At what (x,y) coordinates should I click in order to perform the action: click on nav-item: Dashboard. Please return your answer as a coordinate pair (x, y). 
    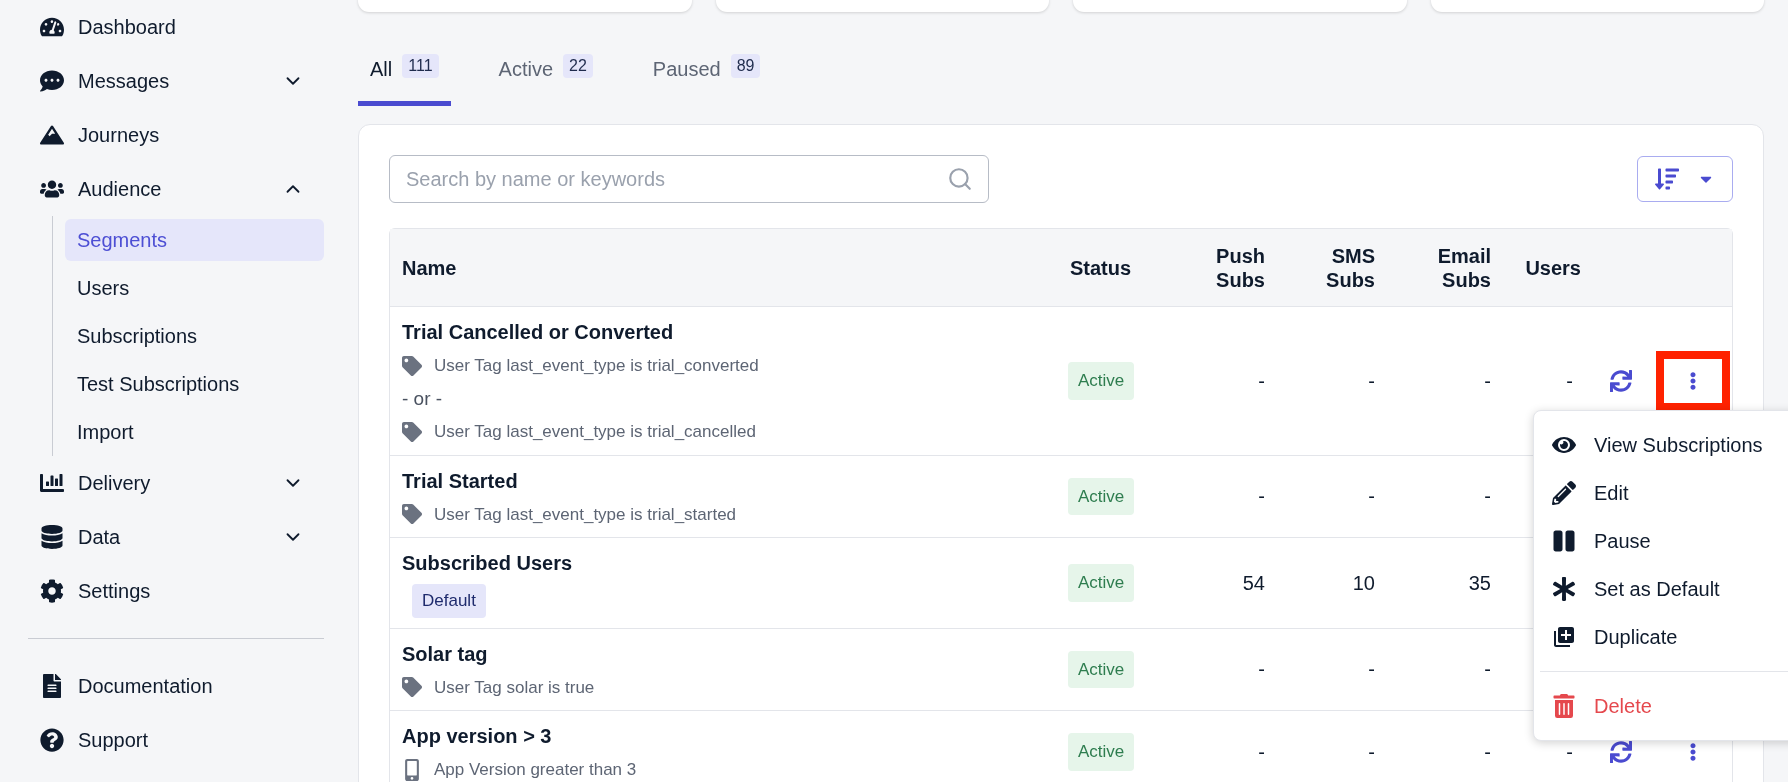
    Looking at the image, I should click on (191, 27).